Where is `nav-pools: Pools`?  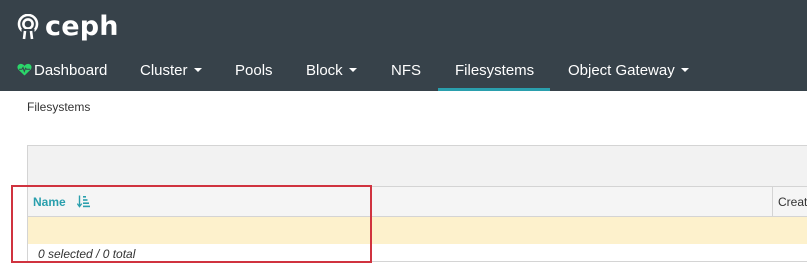 nav-pools: Pools is located at coordinates (254, 71).